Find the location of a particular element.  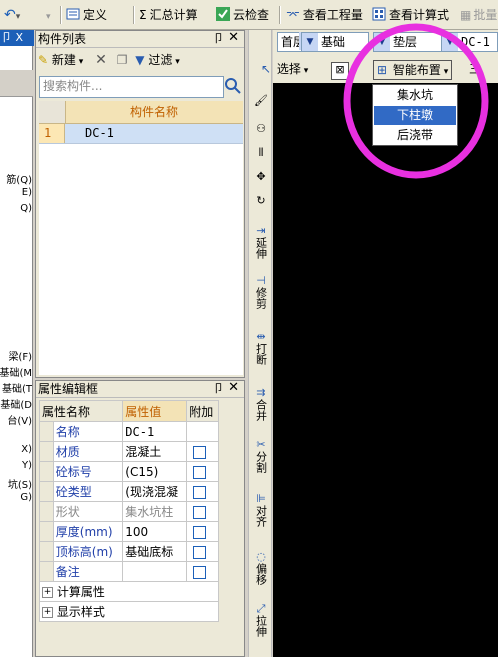

sum-calc-button: Σ 汇总计算 is located at coordinates (168, 15).